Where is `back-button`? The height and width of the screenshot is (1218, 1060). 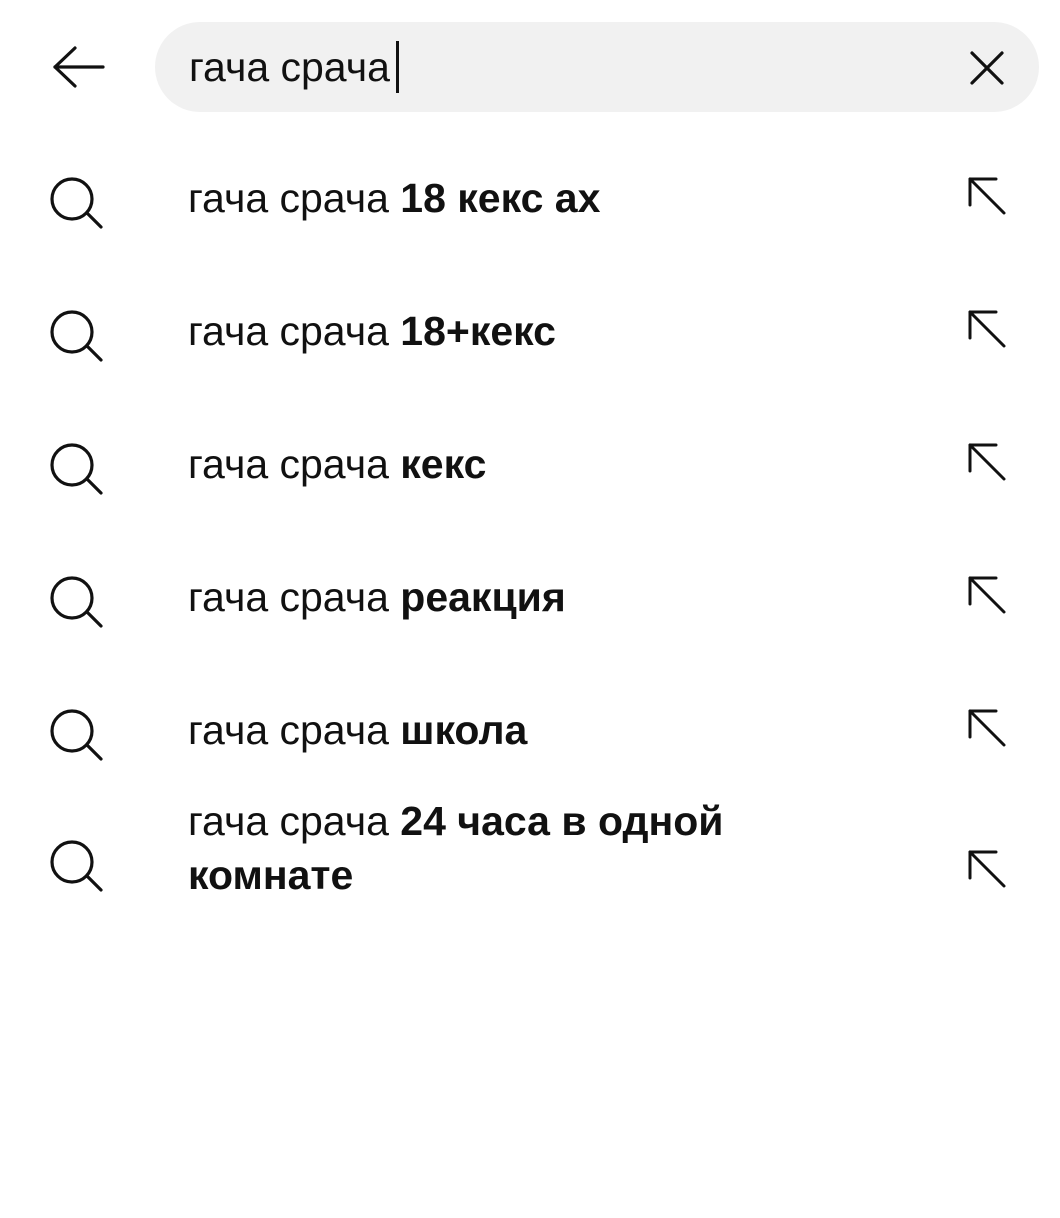
back-button is located at coordinates (79, 67).